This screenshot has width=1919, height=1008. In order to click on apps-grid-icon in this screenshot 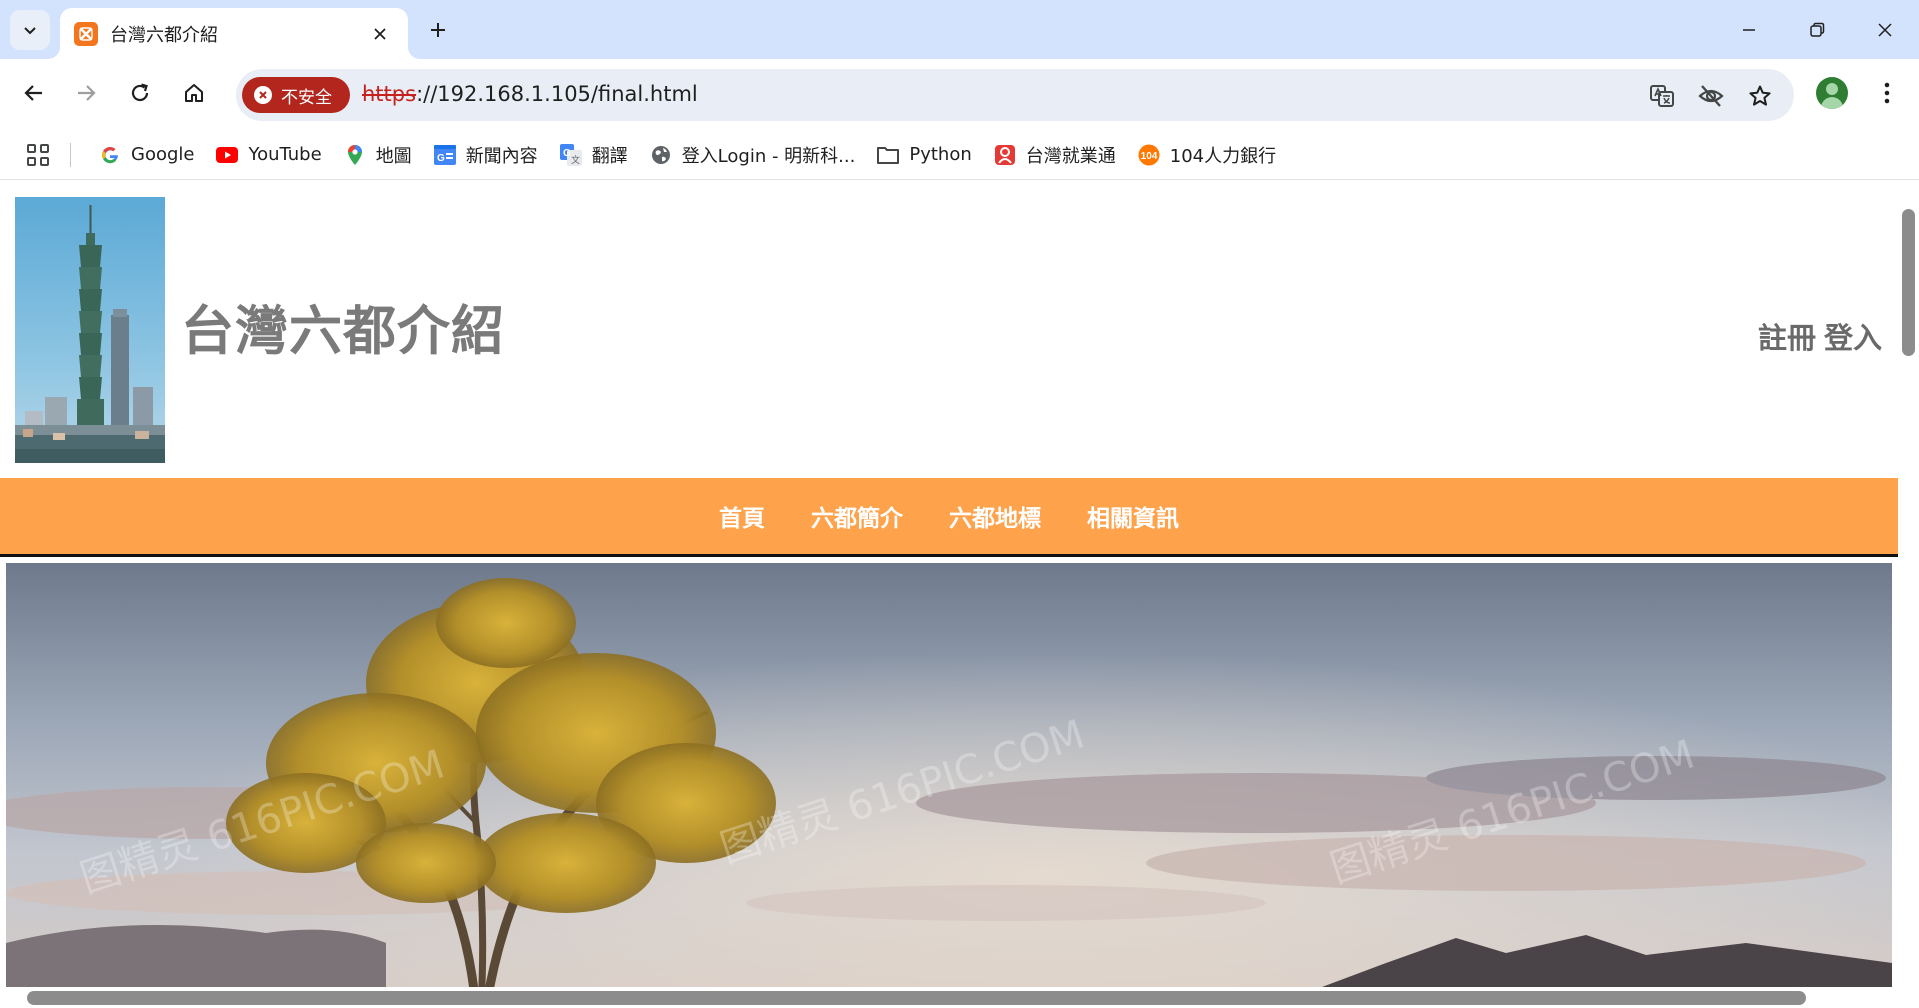, I will do `click(38, 155)`.